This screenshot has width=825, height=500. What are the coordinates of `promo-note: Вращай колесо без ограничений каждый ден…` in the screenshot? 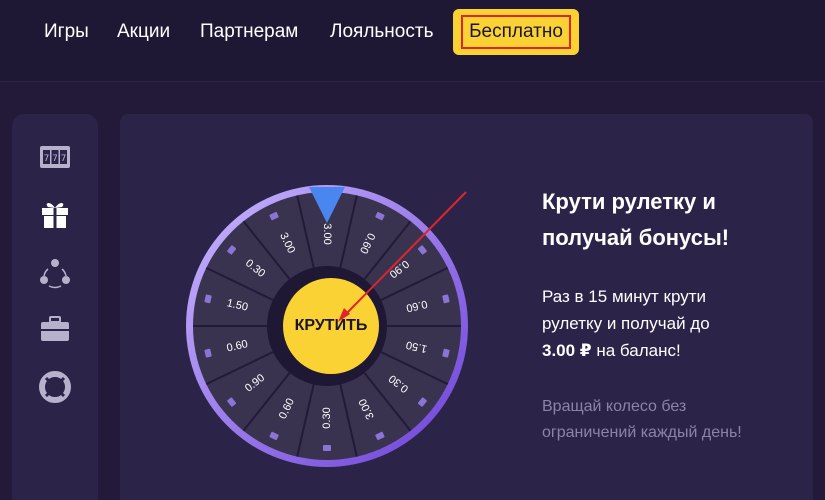 It's located at (642, 419).